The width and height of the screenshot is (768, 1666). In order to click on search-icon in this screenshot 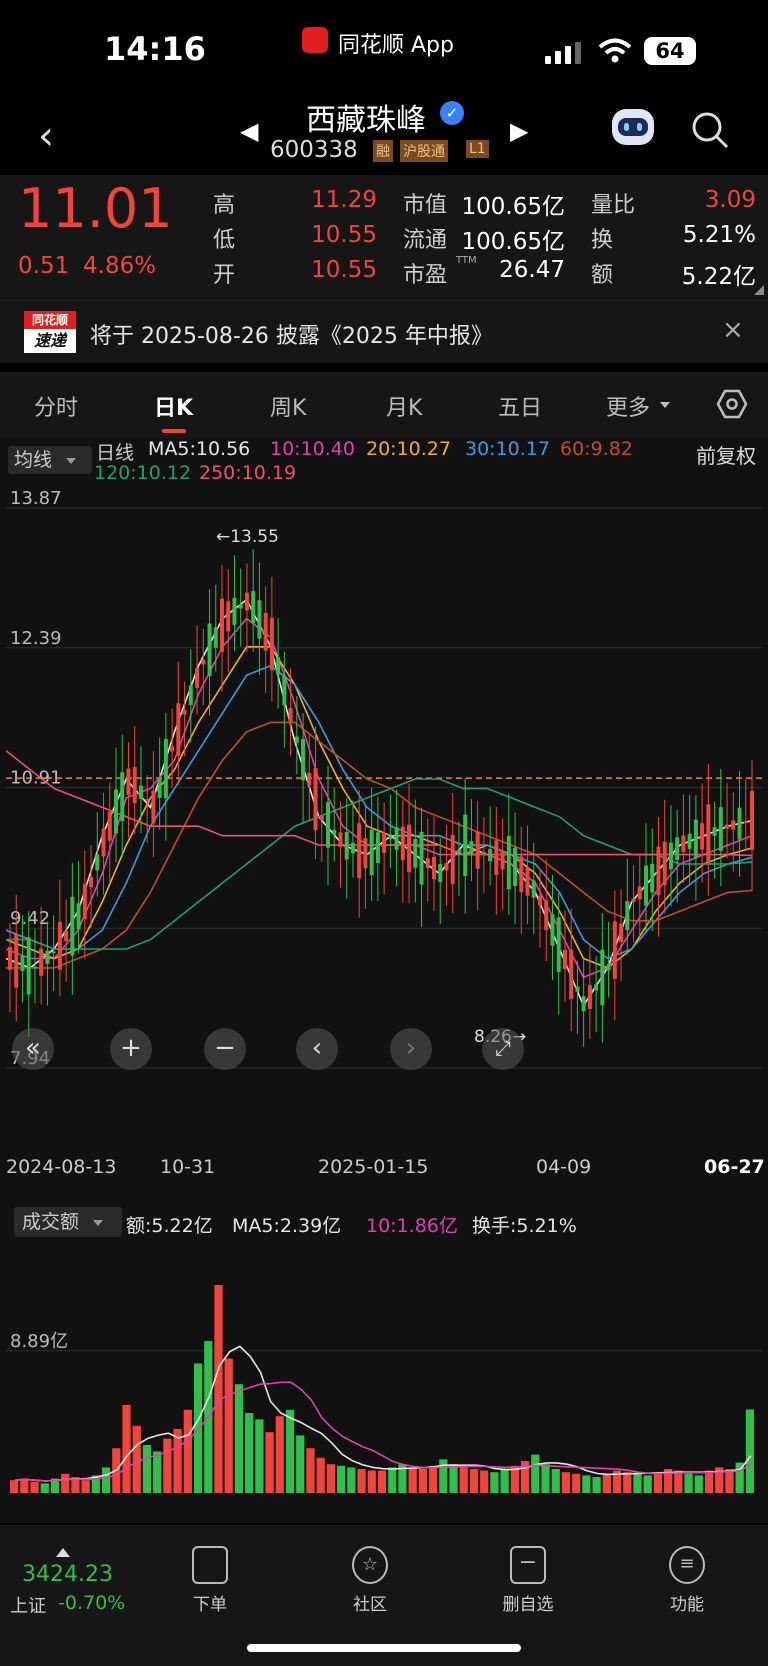, I will do `click(710, 130)`.